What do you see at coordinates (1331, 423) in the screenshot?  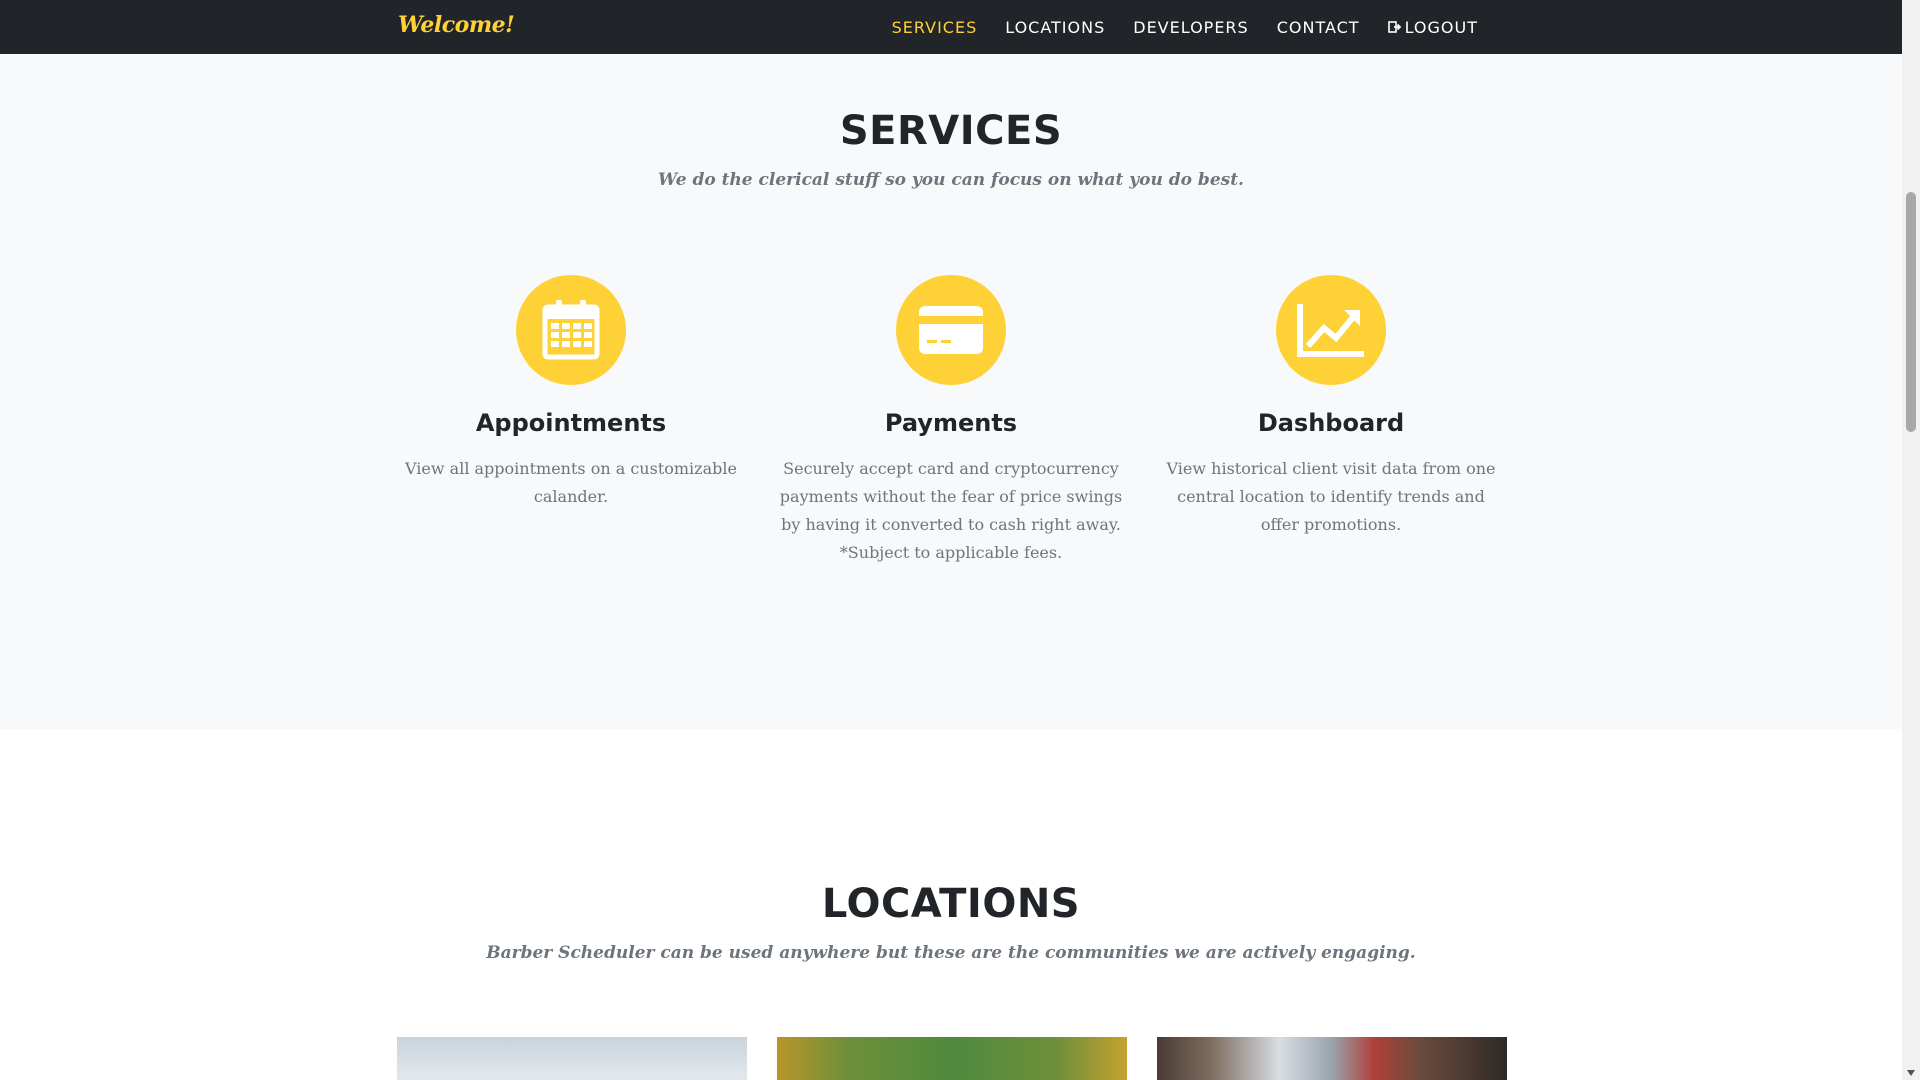 I see `service-title: Dashboard` at bounding box center [1331, 423].